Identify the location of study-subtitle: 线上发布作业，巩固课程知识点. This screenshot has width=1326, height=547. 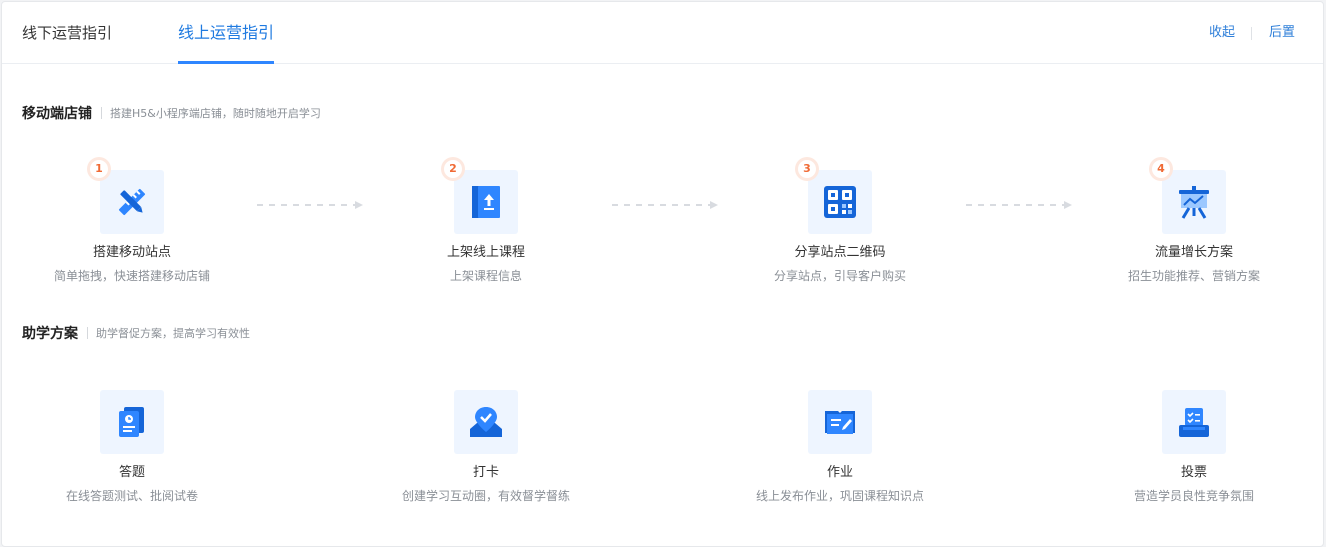
(839, 496).